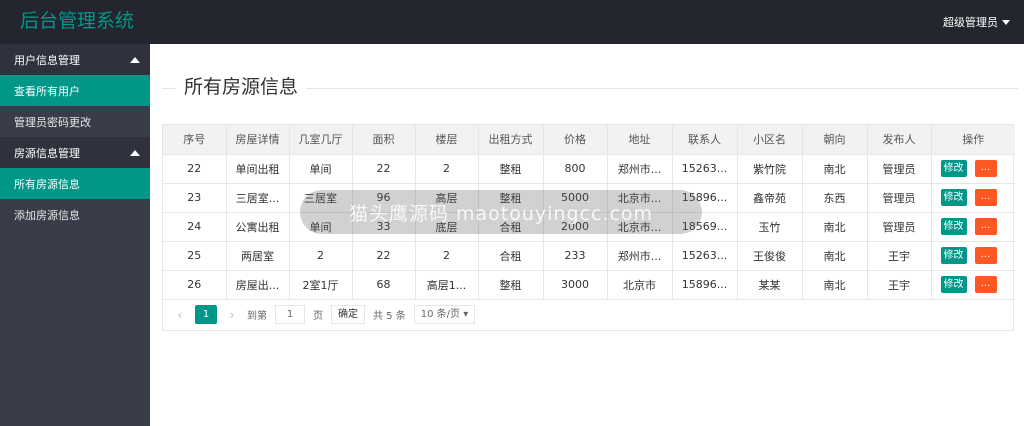 Image resolution: width=1024 pixels, height=426 pixels. What do you see at coordinates (348, 314) in the screenshot?
I see `goto-confirm-button: 确定` at bounding box center [348, 314].